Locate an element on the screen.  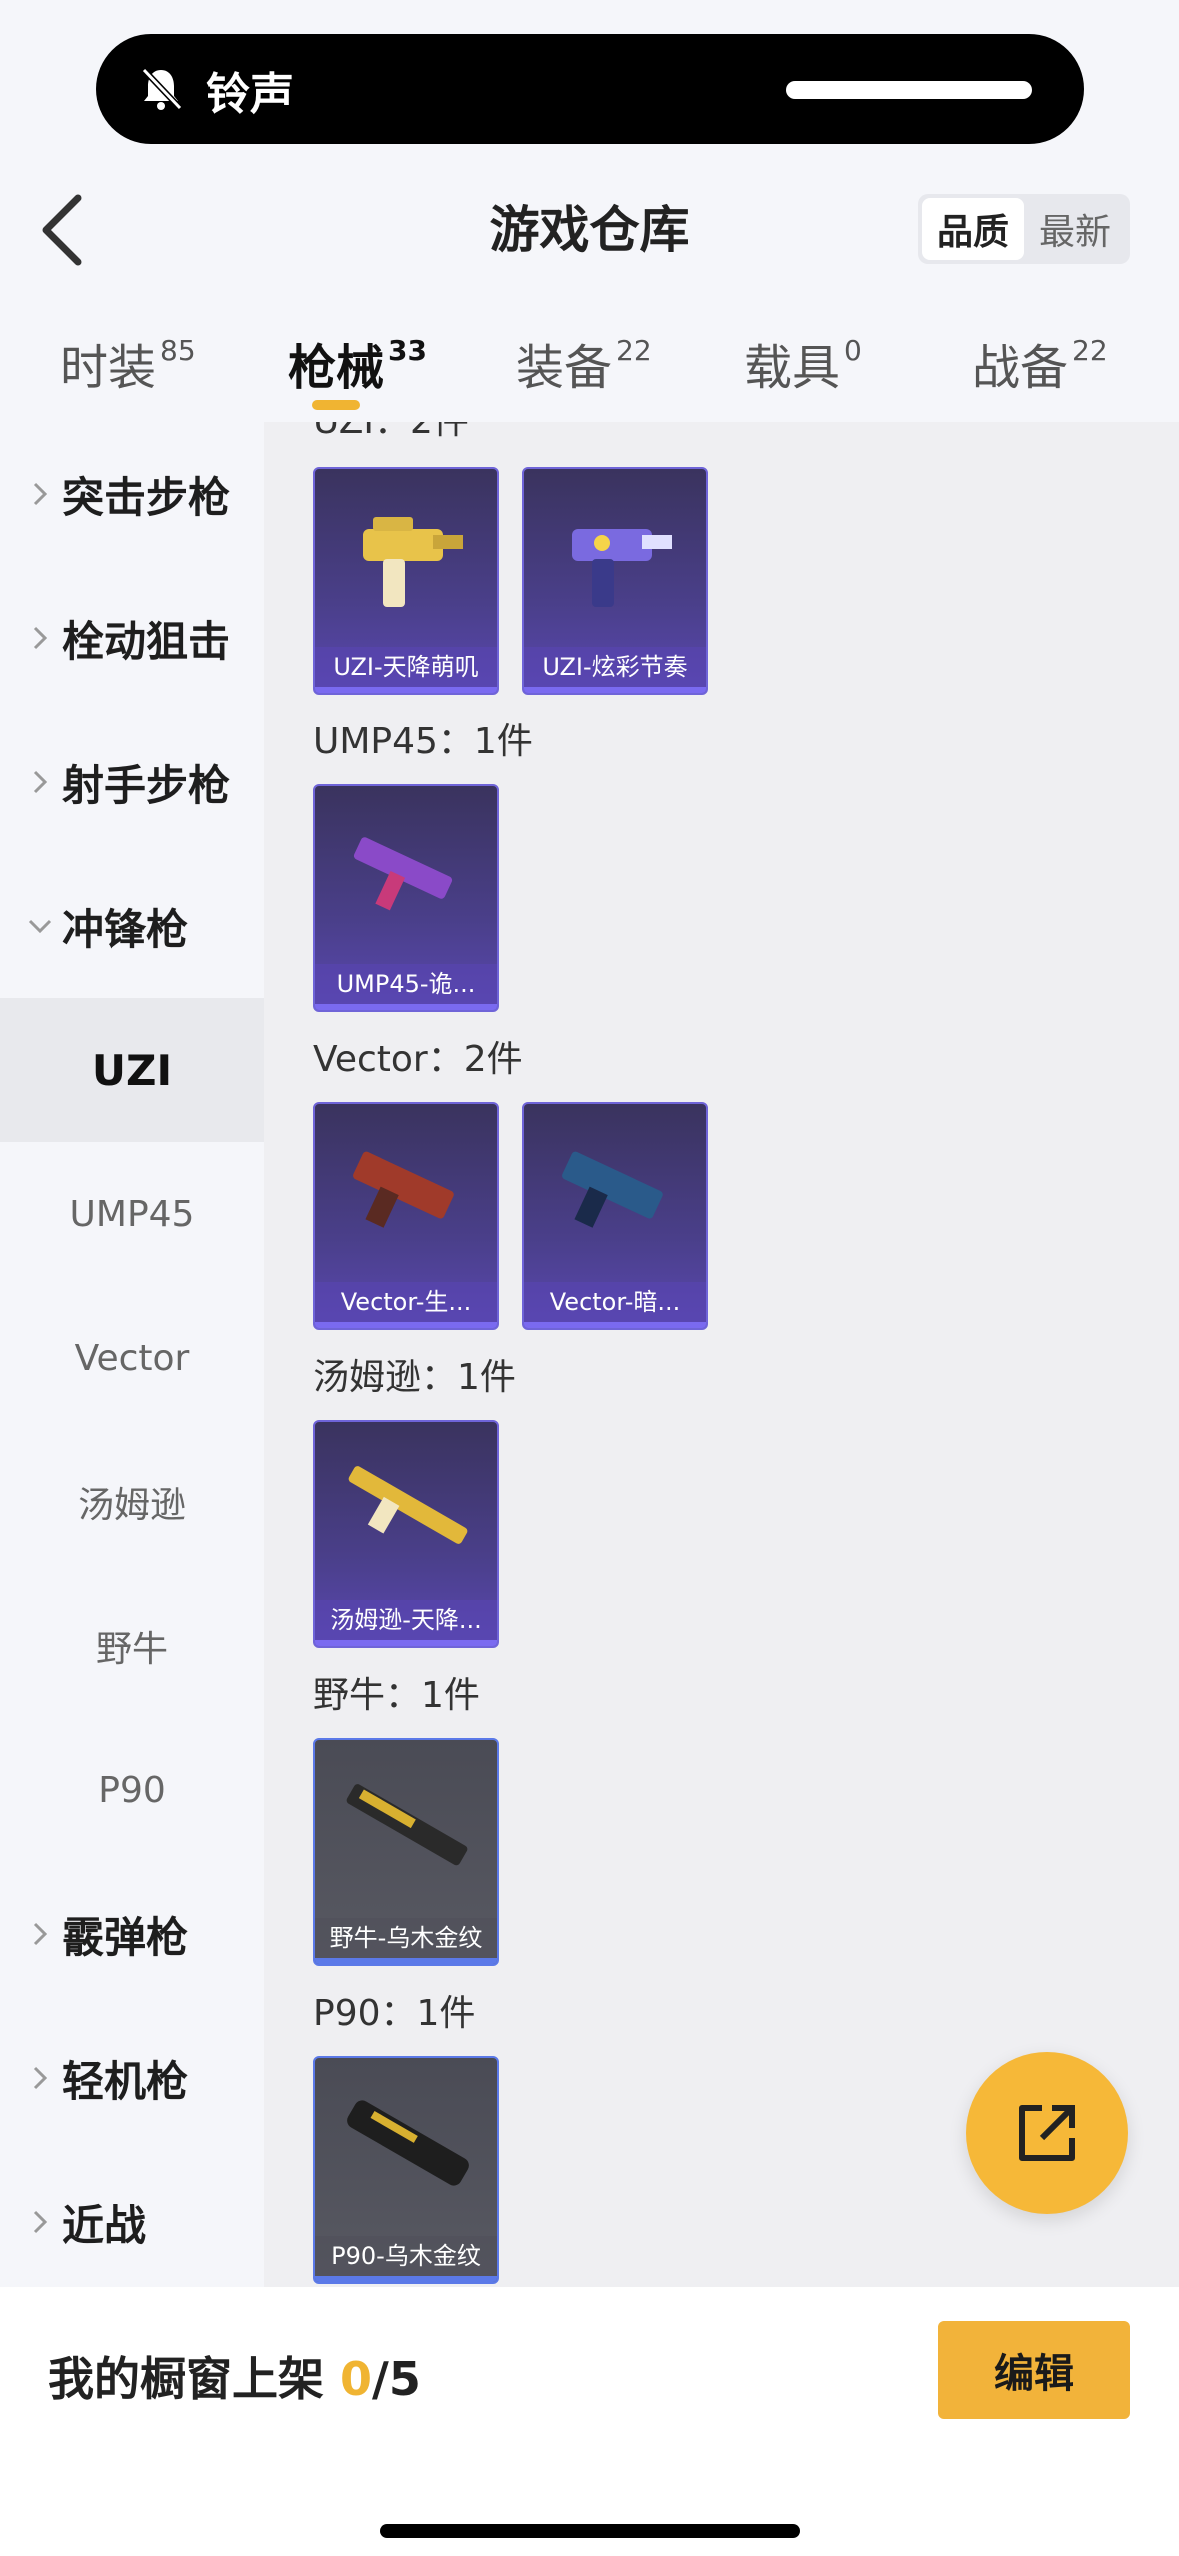
tab-label: 时装 is located at coordinates (108, 368).